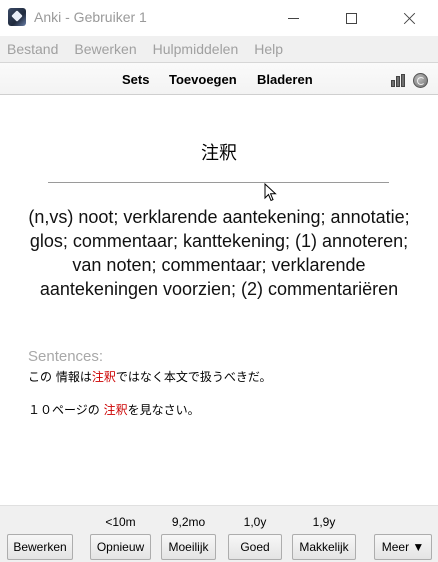  I want to click on menu-item-bewerken: Bewerken, so click(105, 49).